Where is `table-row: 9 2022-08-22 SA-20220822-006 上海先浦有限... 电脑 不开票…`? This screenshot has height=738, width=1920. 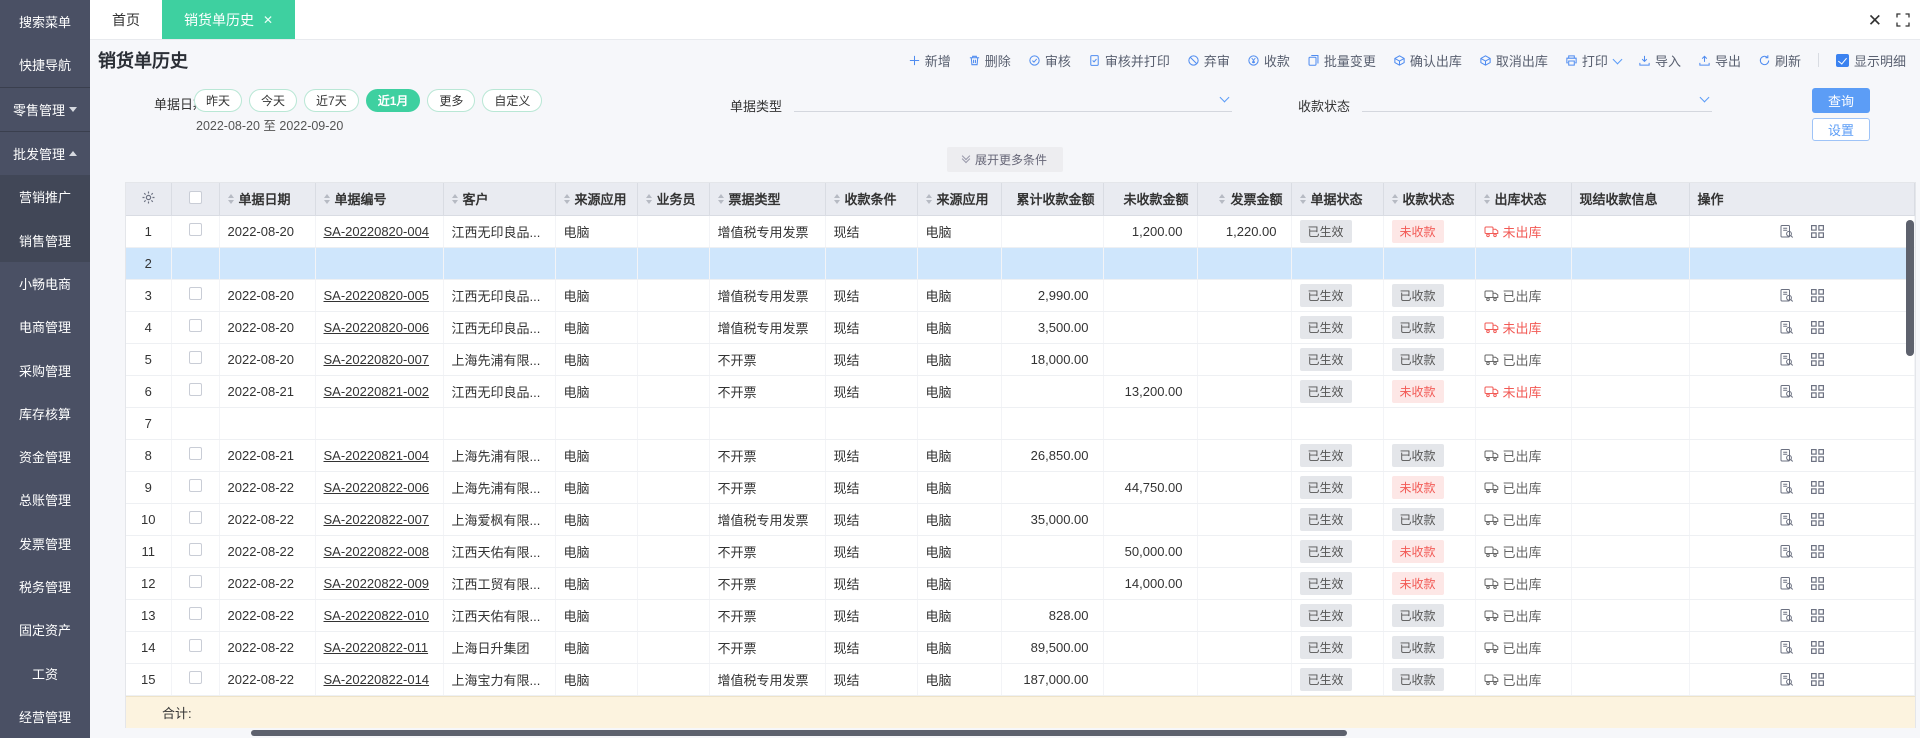 table-row: 9 2022-08-22 SA-20220822-006 上海先浦有限... 电脑 不开票… is located at coordinates (1020, 487).